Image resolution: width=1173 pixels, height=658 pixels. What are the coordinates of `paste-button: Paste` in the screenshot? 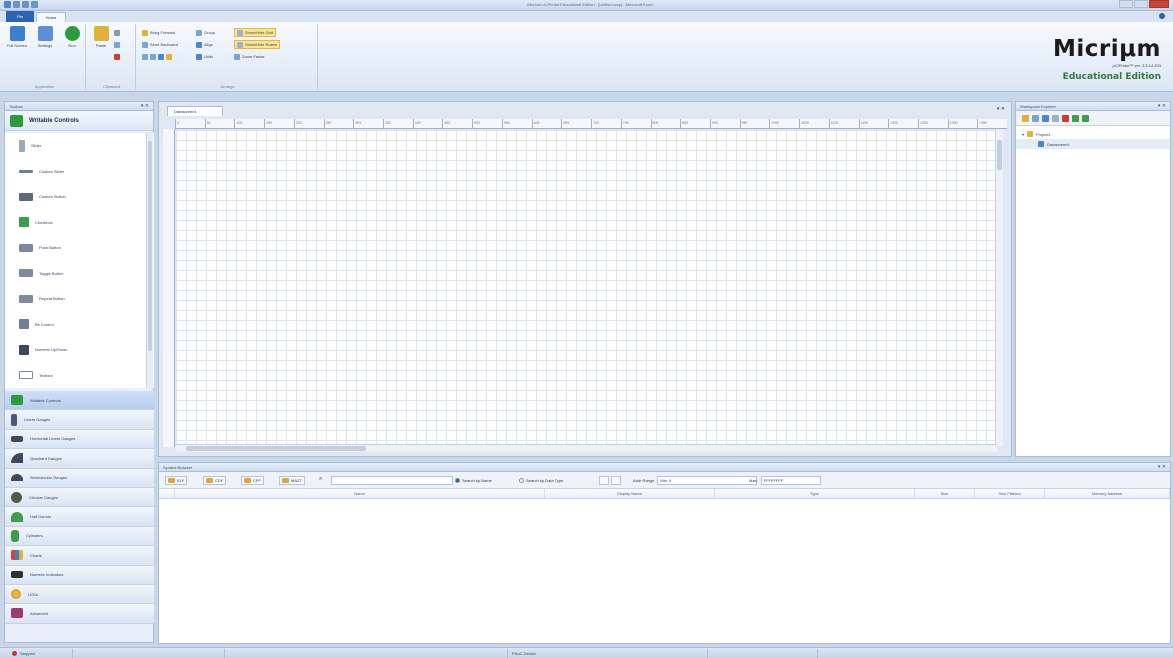 It's located at (101, 46).